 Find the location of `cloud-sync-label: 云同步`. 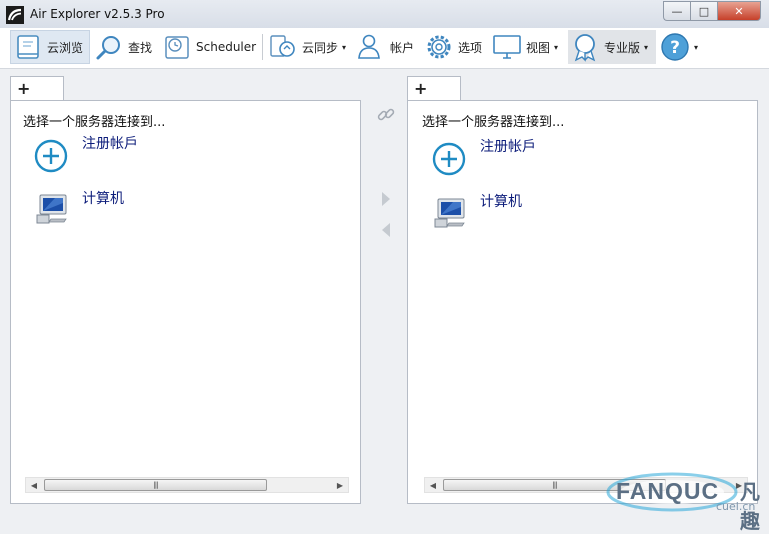

cloud-sync-label: 云同步 is located at coordinates (320, 47).